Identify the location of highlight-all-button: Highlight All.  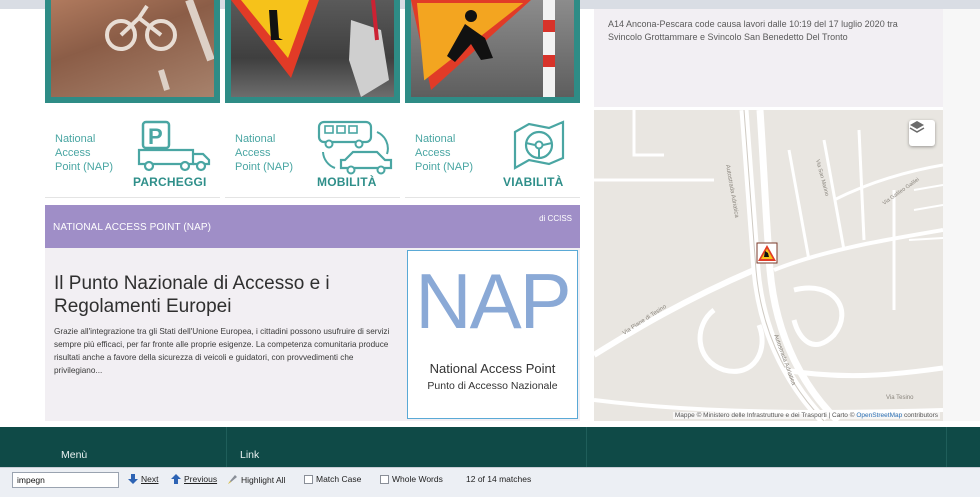
(256, 479).